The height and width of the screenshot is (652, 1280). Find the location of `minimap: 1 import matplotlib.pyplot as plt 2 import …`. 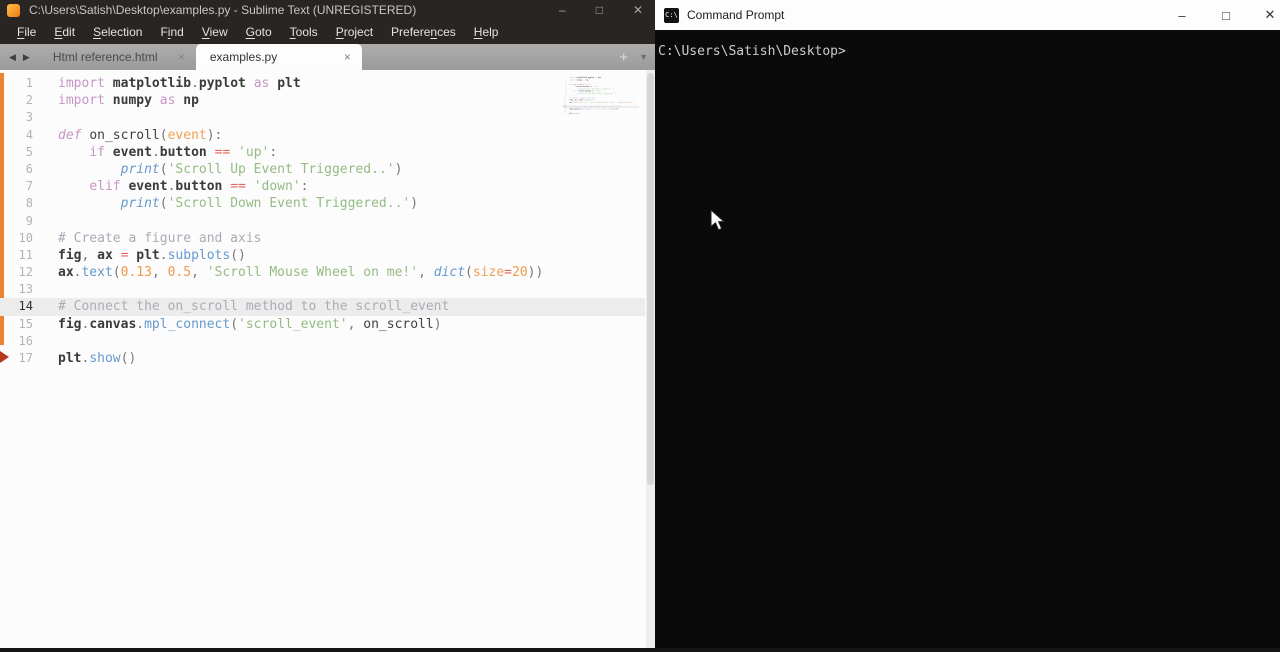

minimap: 1 import matplotlib.pyplot as plt 2 import … is located at coordinates (602, 131).